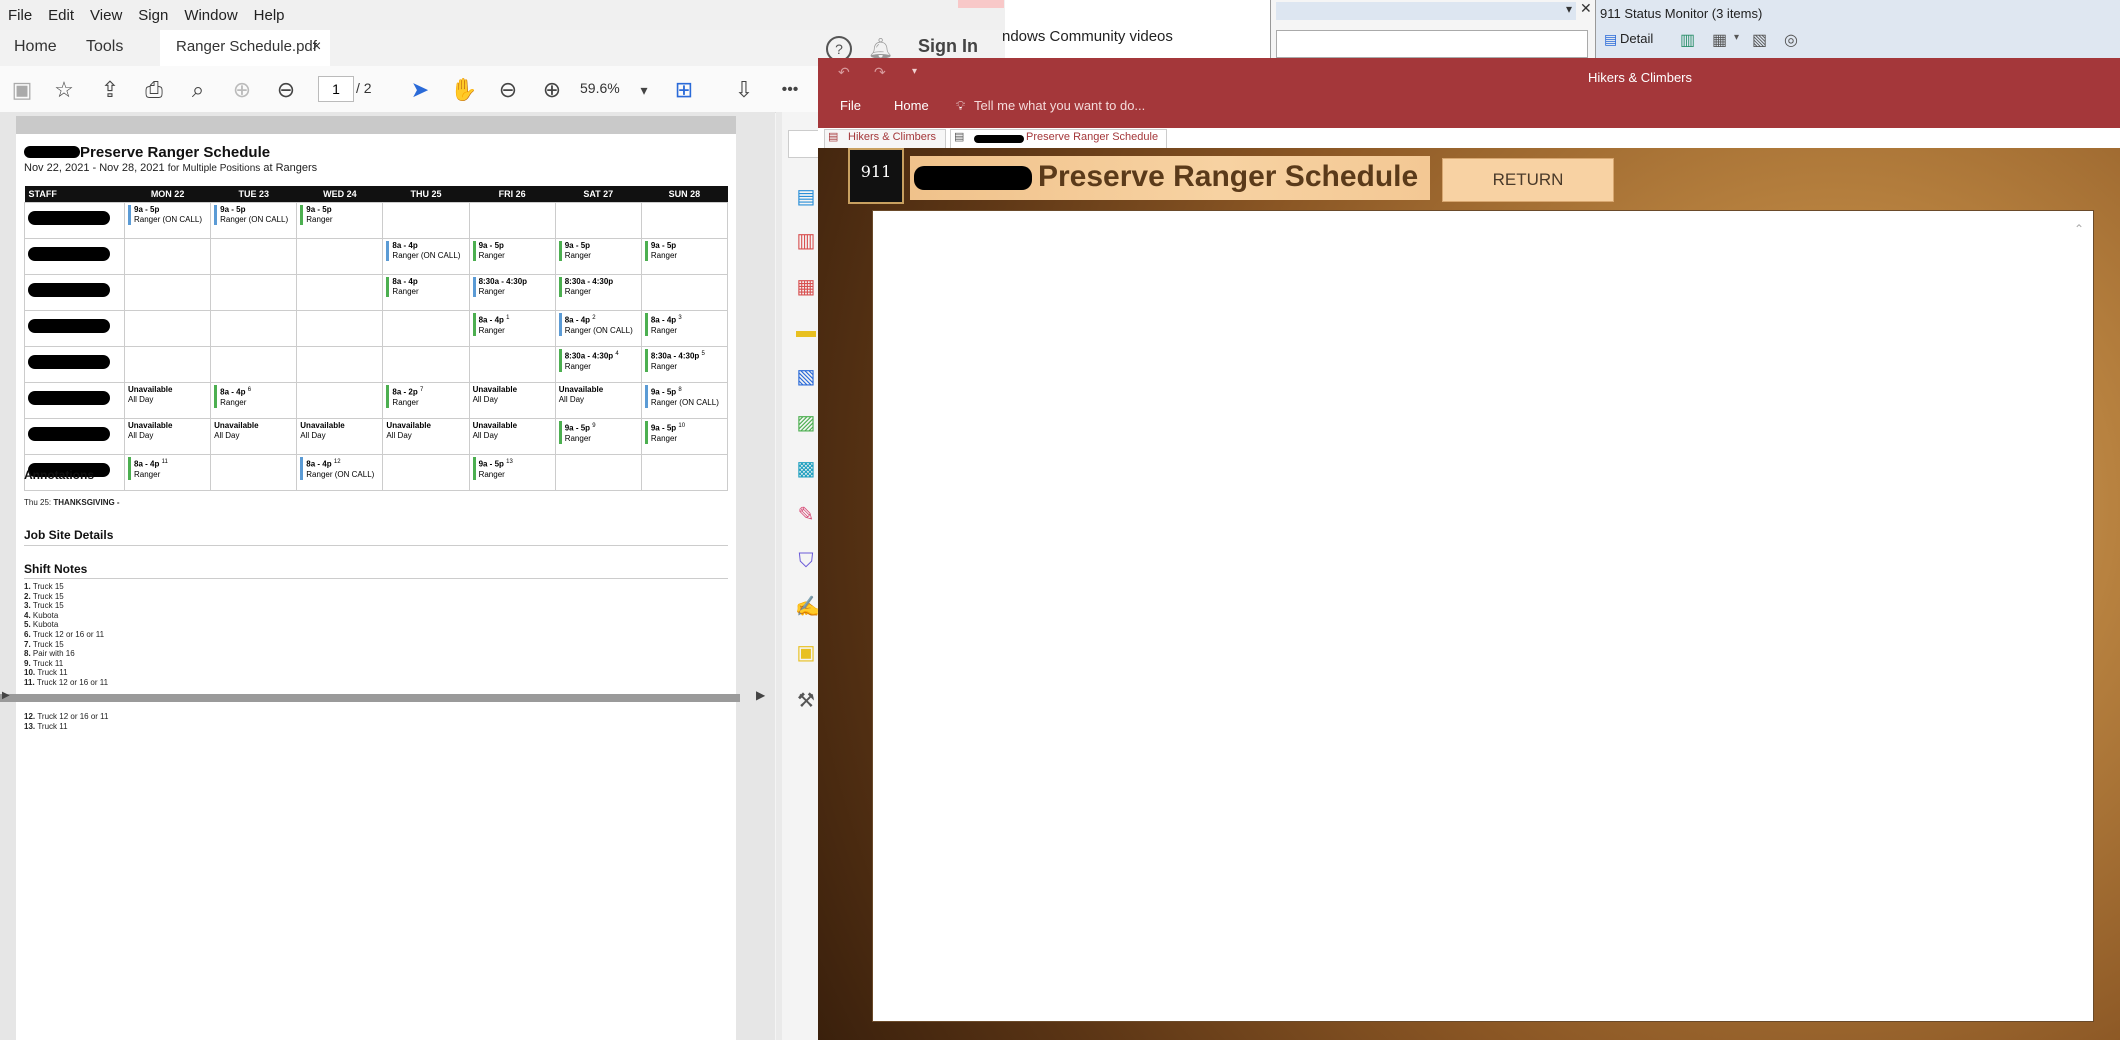 Image resolution: width=2120 pixels, height=1040 pixels. What do you see at coordinates (684, 328) in the screenshot?
I see `schedule-cell: 8a - 4p 3 Ranger` at bounding box center [684, 328].